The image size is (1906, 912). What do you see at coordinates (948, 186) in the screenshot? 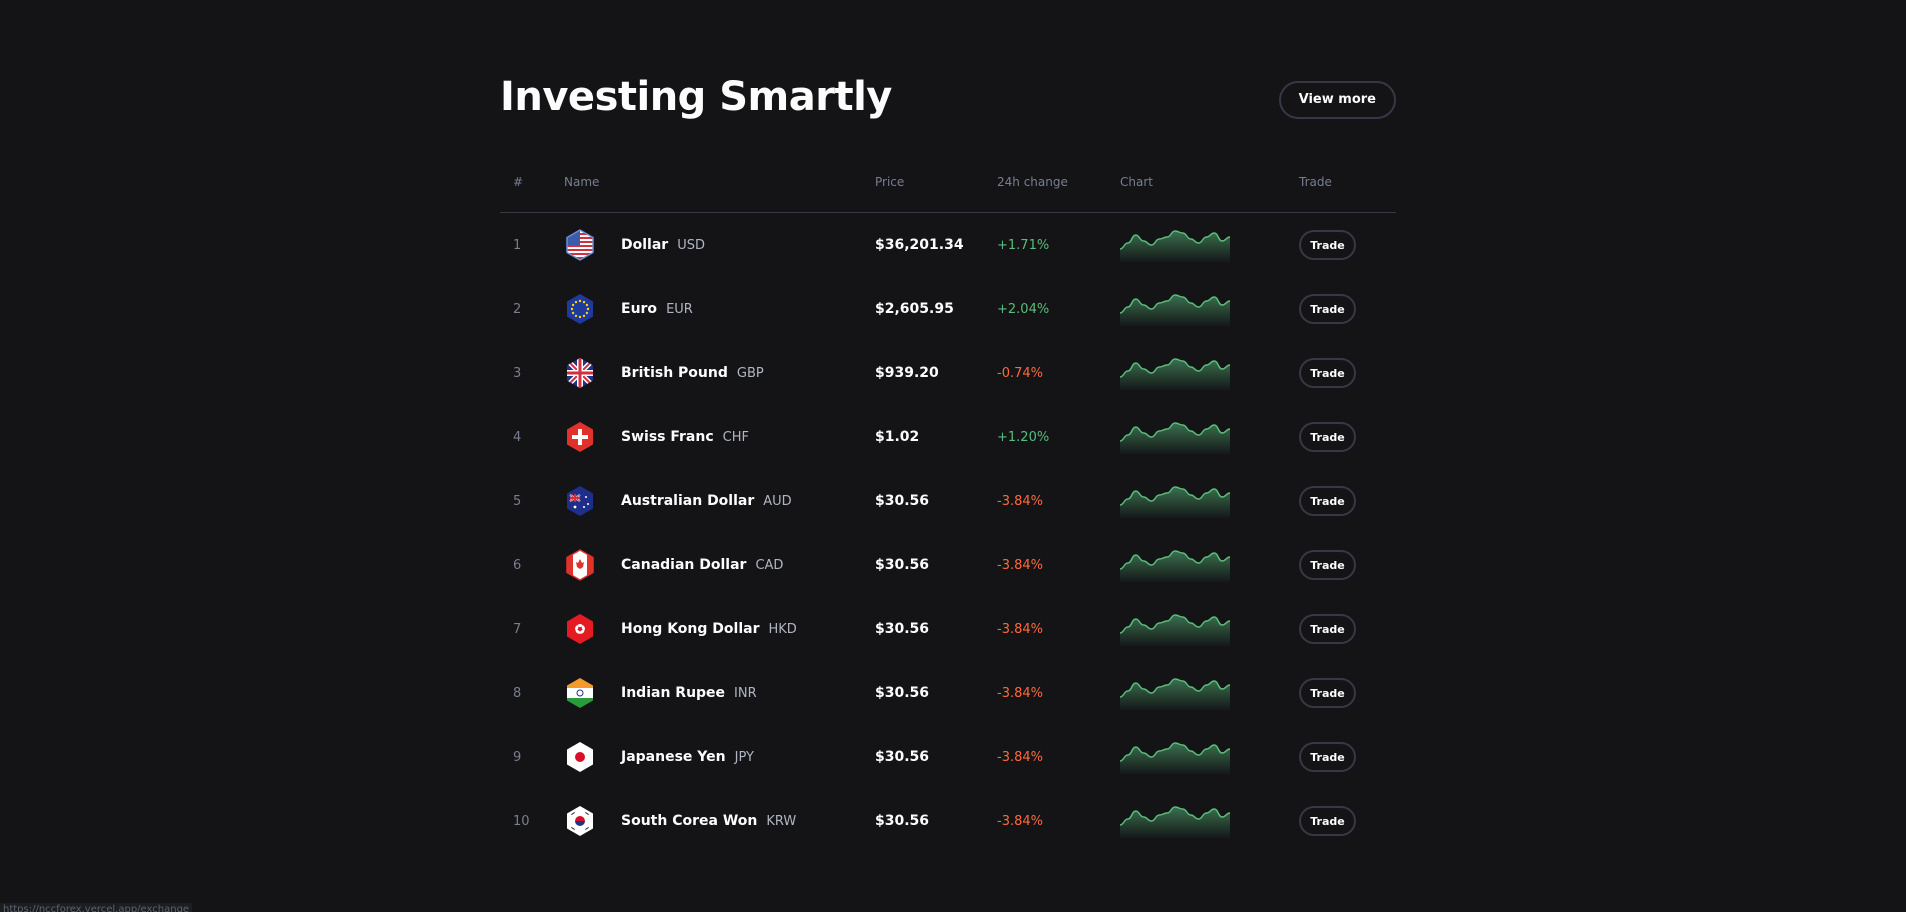
I see `table-header: # Name Price 24h change Chart Trade` at bounding box center [948, 186].